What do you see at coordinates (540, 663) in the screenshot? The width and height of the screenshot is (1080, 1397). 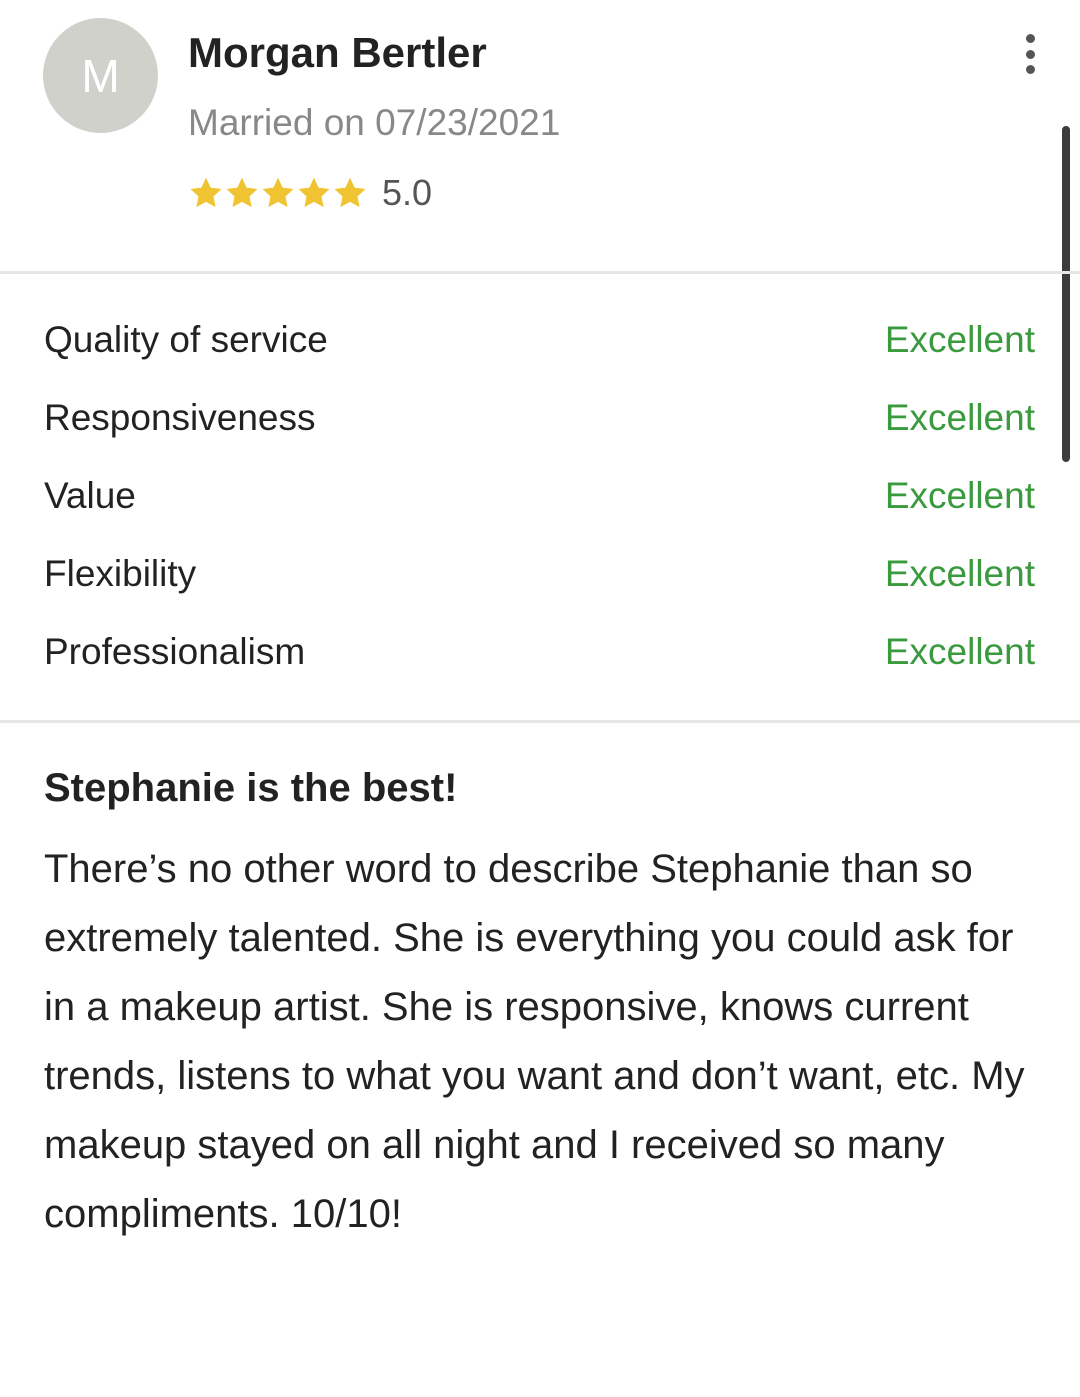 I see `rating-item-professionalism: Professionalism Excellent` at bounding box center [540, 663].